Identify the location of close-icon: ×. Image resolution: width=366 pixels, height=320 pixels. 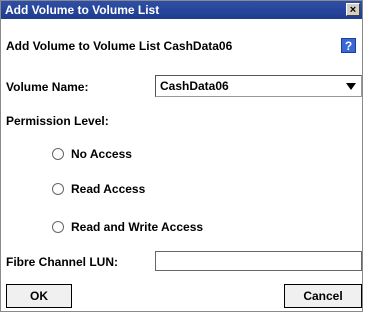
(353, 10).